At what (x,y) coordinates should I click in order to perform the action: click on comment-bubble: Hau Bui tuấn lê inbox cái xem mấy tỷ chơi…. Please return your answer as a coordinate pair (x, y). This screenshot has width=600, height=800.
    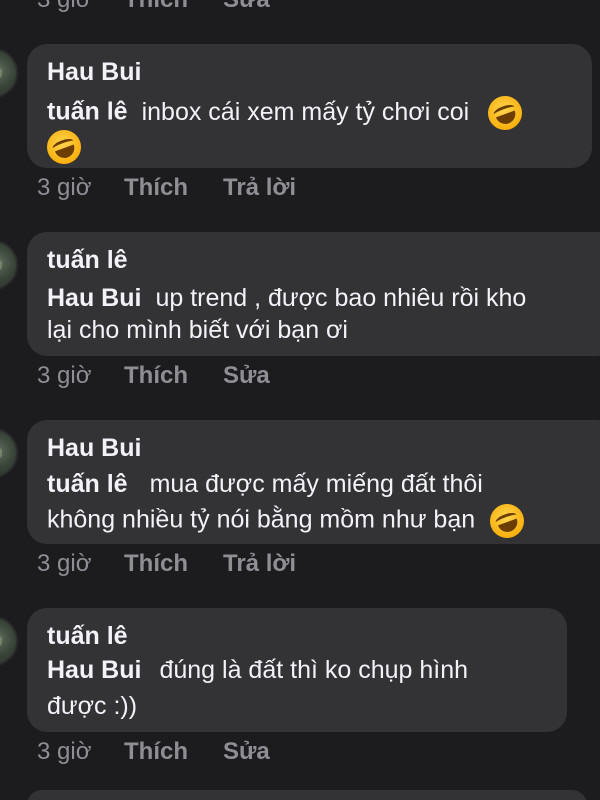
    Looking at the image, I should click on (309, 106).